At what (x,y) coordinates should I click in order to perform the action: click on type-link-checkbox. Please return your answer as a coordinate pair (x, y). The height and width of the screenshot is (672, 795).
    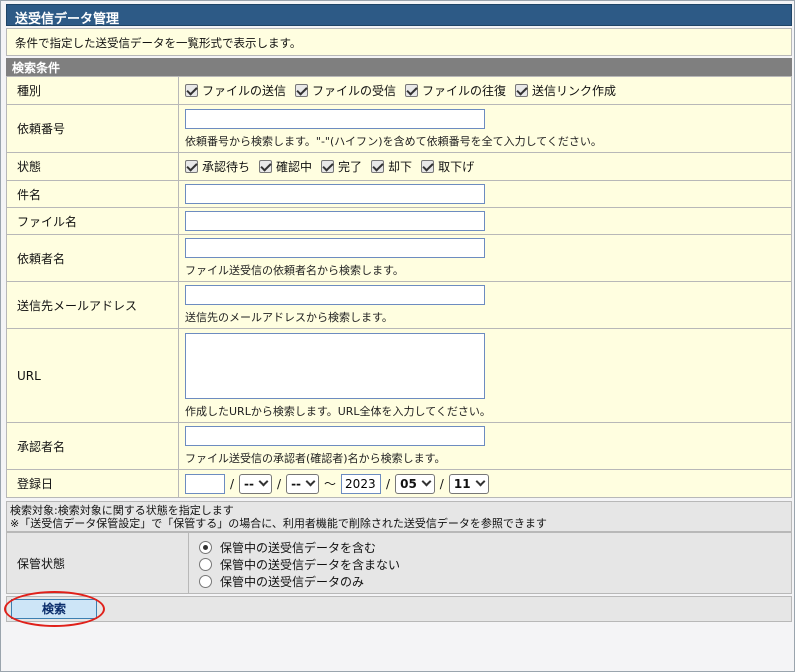
    Looking at the image, I should click on (522, 90).